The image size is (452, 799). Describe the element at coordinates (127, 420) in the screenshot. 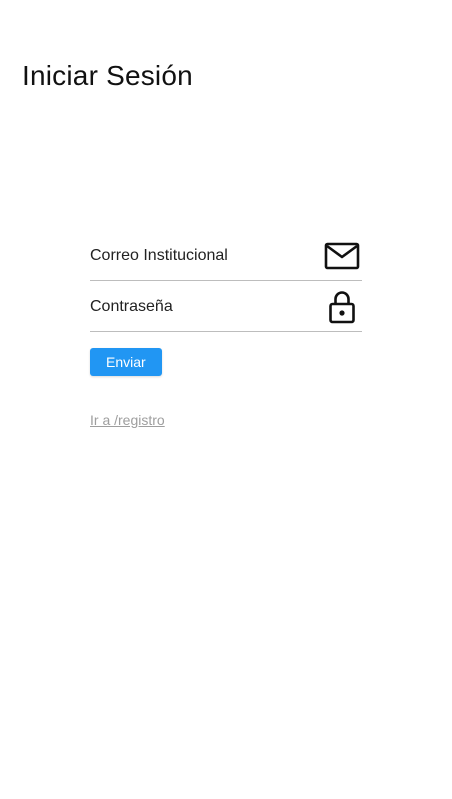

I see `register-link: Ir a /registro` at that location.